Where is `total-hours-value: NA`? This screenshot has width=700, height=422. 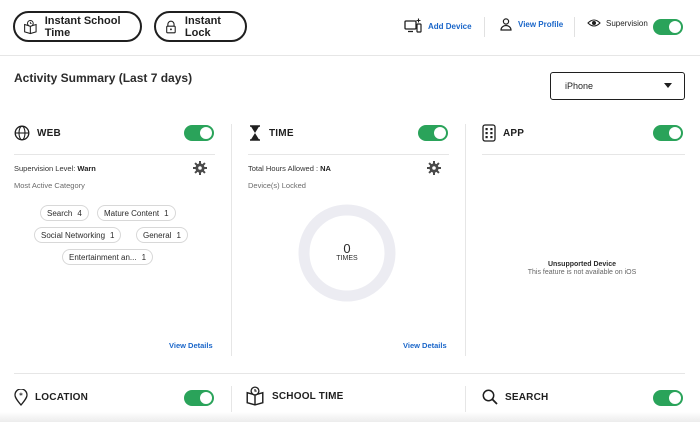 total-hours-value: NA is located at coordinates (325, 168).